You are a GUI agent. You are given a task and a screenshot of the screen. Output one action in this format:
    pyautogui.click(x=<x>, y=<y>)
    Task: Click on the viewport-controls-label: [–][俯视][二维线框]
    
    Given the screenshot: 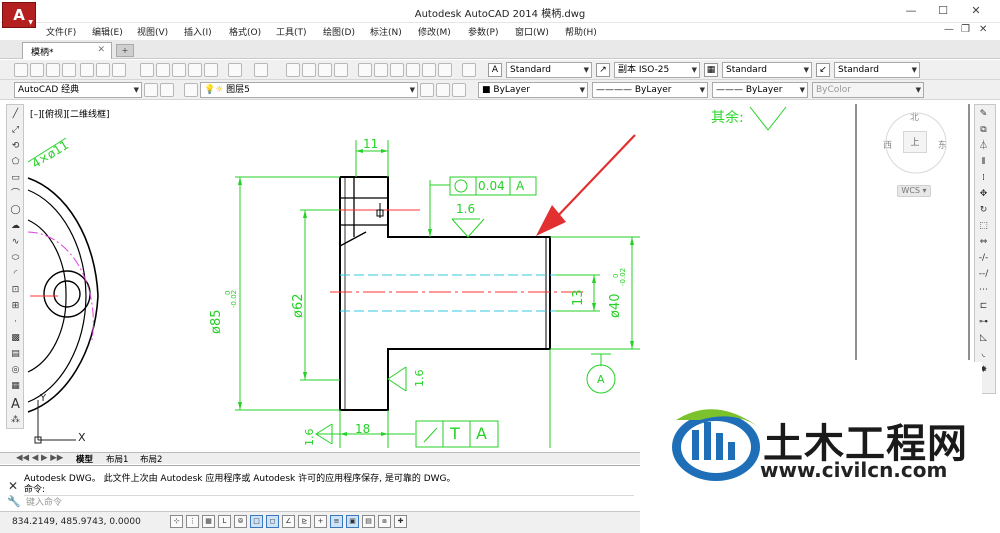 What is the action you would take?
    pyautogui.click(x=70, y=113)
    